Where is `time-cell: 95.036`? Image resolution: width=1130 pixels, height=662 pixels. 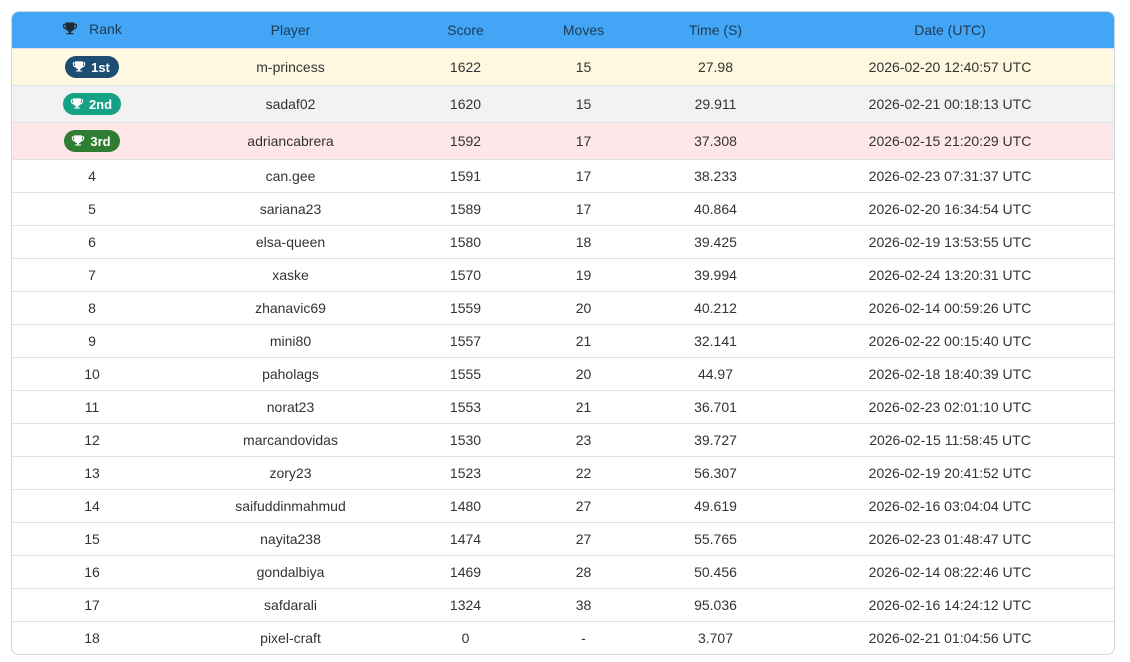
time-cell: 95.036 is located at coordinates (715, 605).